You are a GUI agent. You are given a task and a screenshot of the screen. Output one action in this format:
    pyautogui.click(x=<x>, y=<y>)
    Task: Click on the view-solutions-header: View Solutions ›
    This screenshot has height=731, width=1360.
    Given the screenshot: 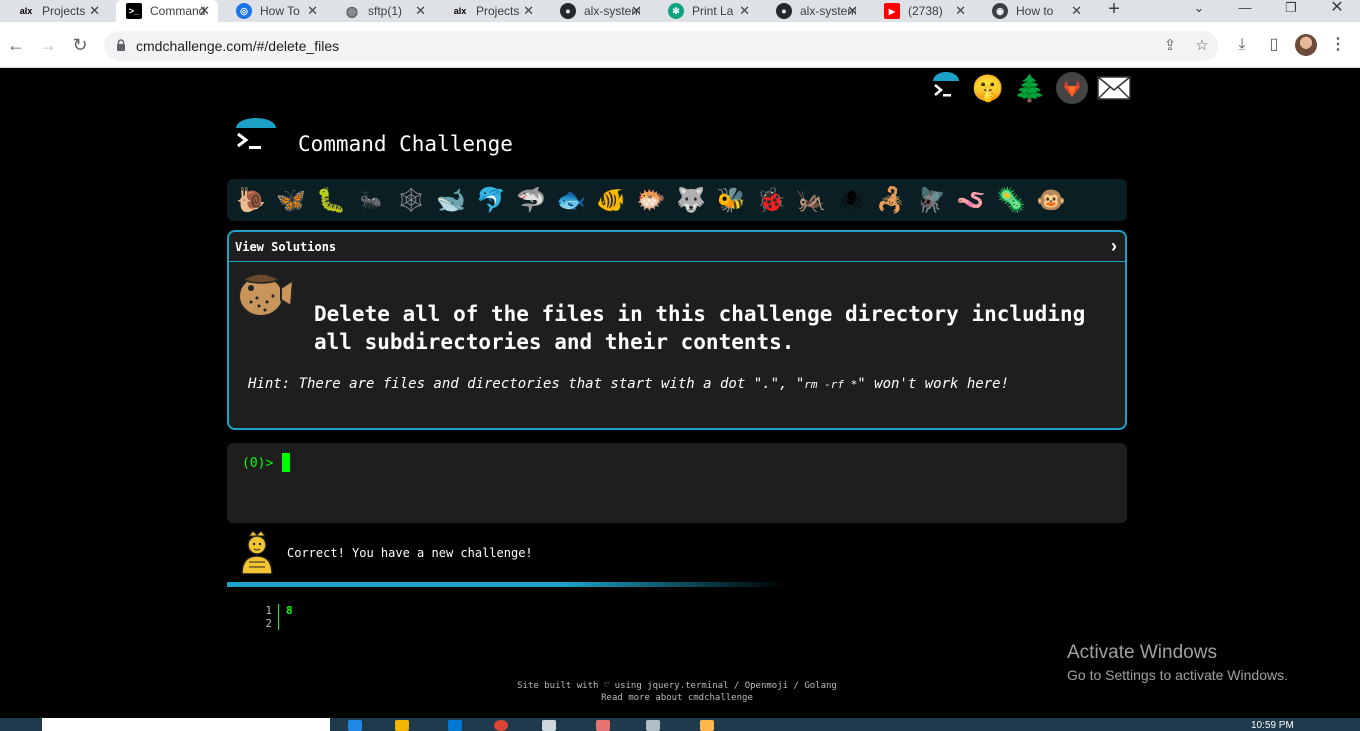 What is the action you would take?
    pyautogui.click(x=677, y=247)
    